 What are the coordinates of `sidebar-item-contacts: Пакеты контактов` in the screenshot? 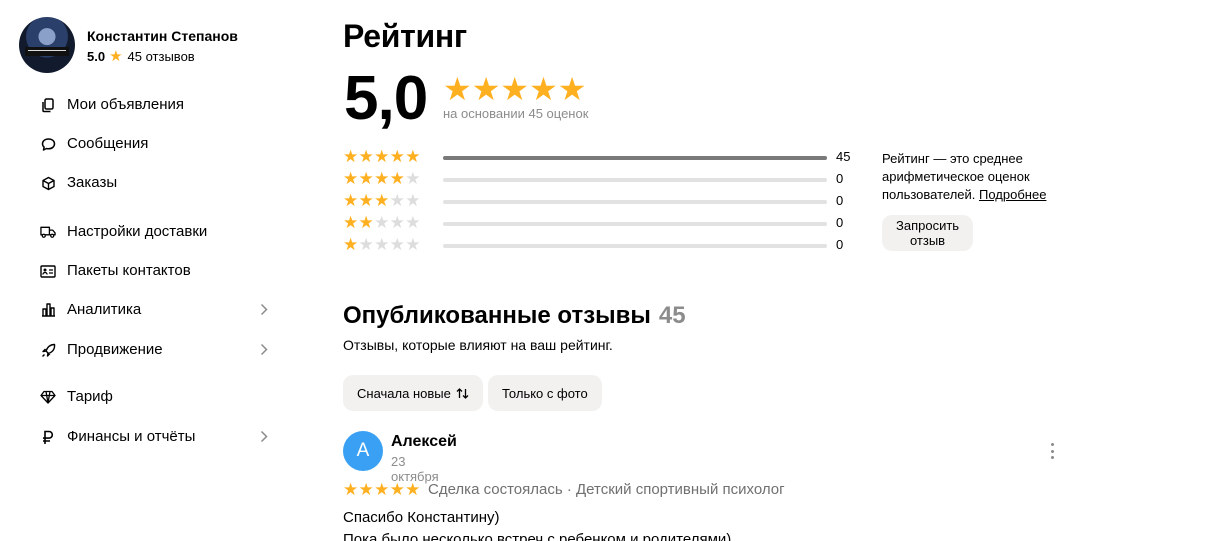 It's located at (156, 271).